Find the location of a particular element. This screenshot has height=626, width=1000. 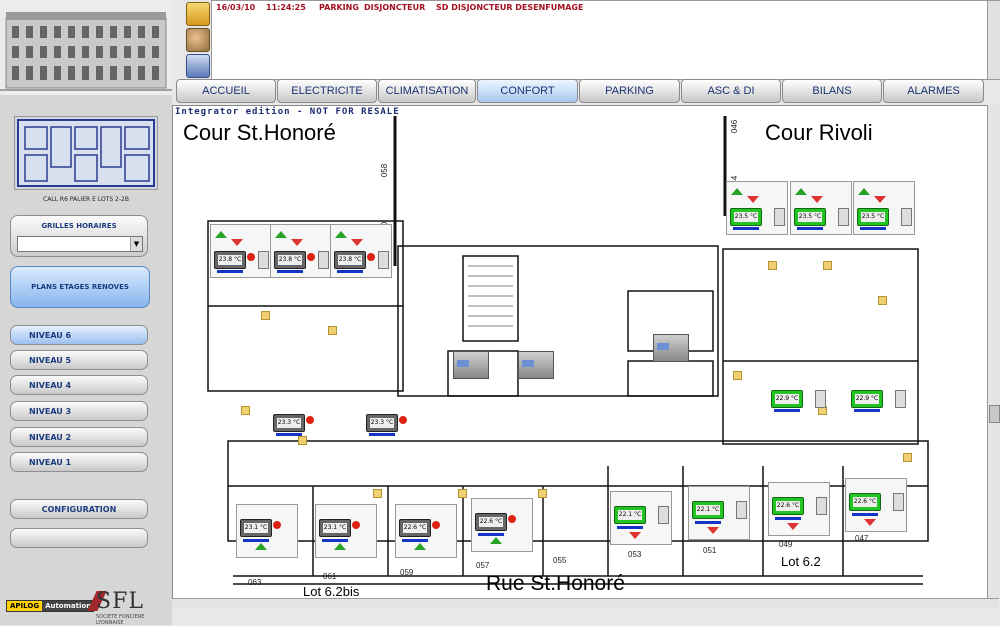

tab-climatisation: CLIMATISATION is located at coordinates (427, 91).